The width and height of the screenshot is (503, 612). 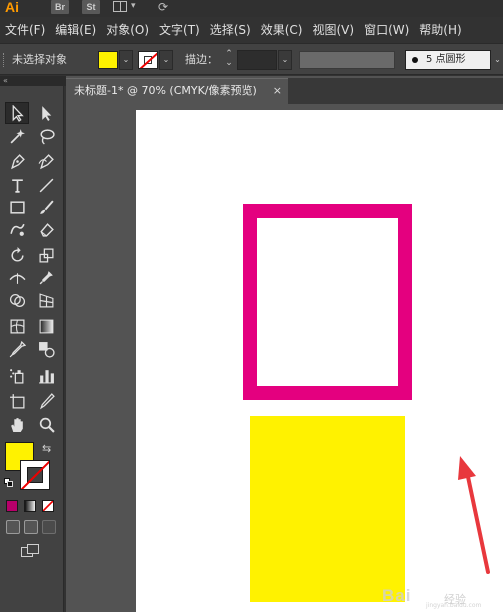 I want to click on document-tab-title: 未标题-1* @ 70% (CMYK/像素预览), so click(x=165, y=90).